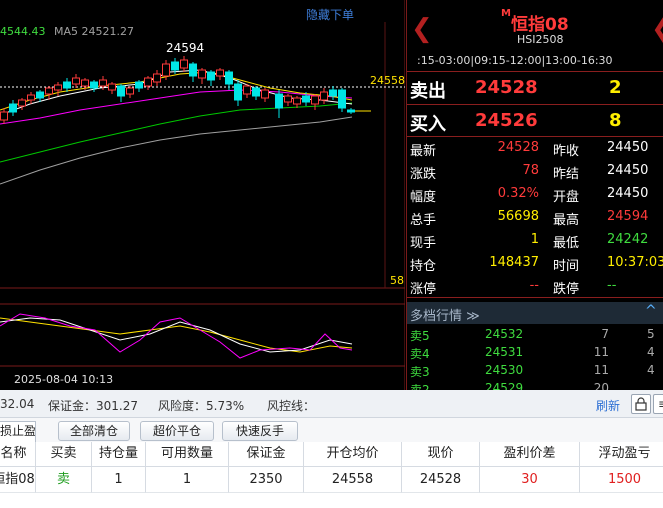 The image size is (663, 508). What do you see at coordinates (266, 454) in the screenshot?
I see `column-header: 保证金` at bounding box center [266, 454].